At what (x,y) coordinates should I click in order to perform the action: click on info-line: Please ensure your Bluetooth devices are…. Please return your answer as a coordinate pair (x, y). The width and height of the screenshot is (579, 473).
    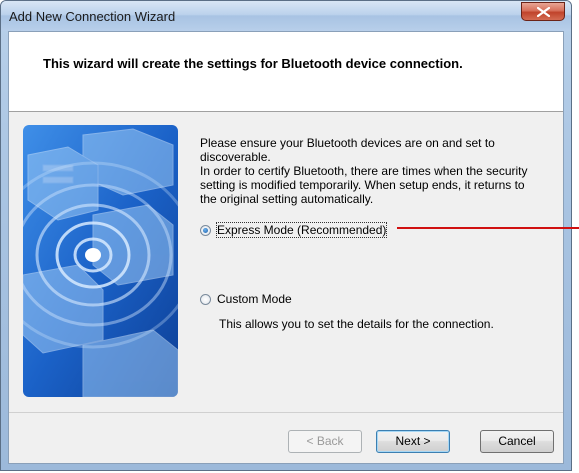
    Looking at the image, I should click on (347, 143).